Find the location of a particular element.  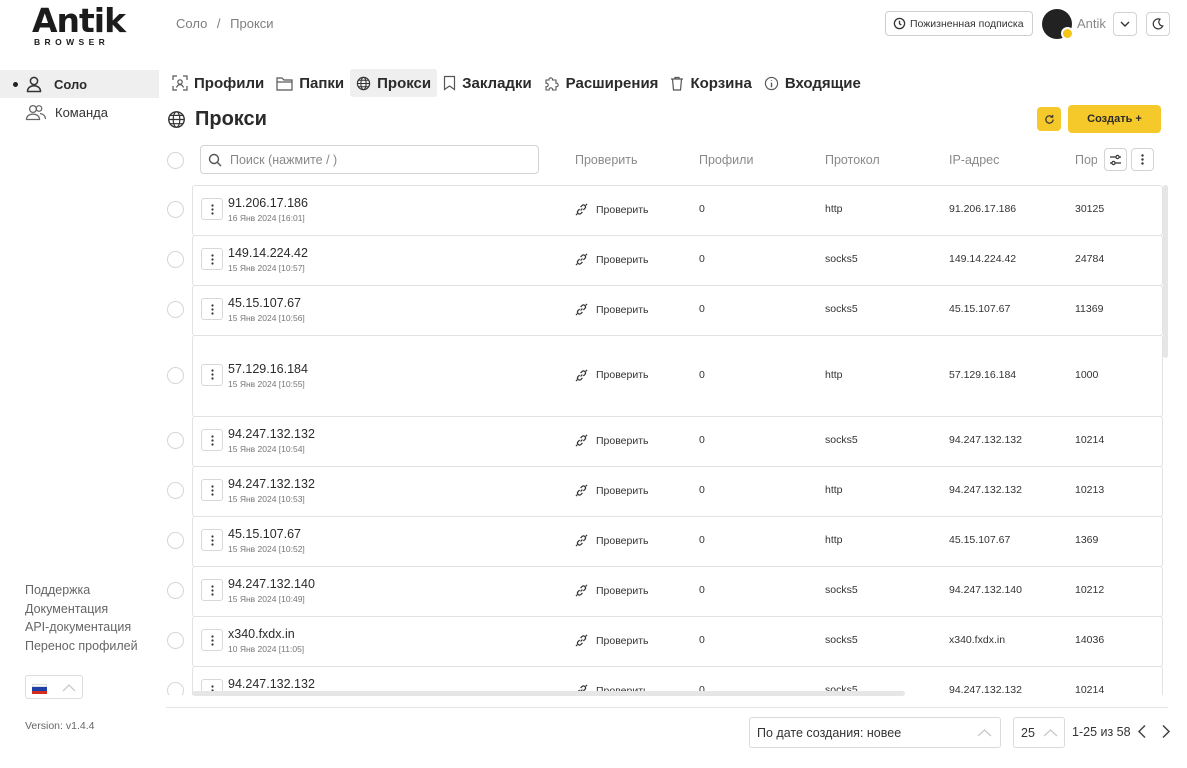

row-port: 1369 is located at coordinates (1087, 540).